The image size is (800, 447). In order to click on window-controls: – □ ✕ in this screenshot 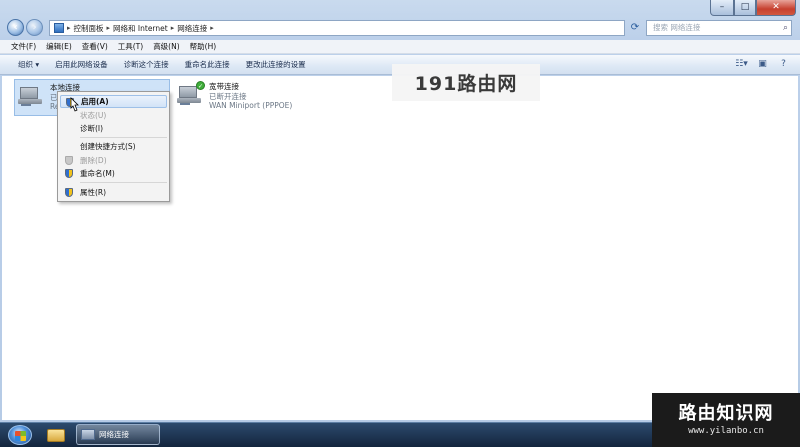, I will do `click(753, 8)`.